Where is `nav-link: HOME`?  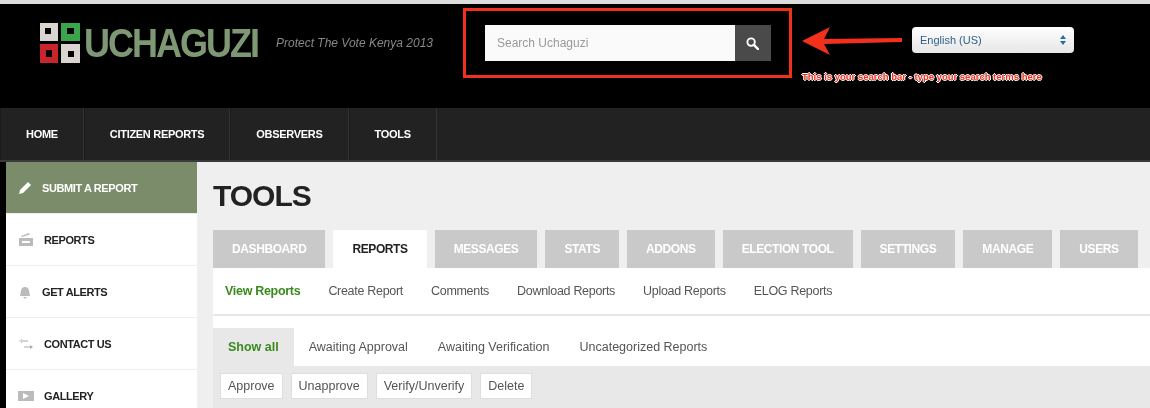
nav-link: HOME is located at coordinates (42, 134).